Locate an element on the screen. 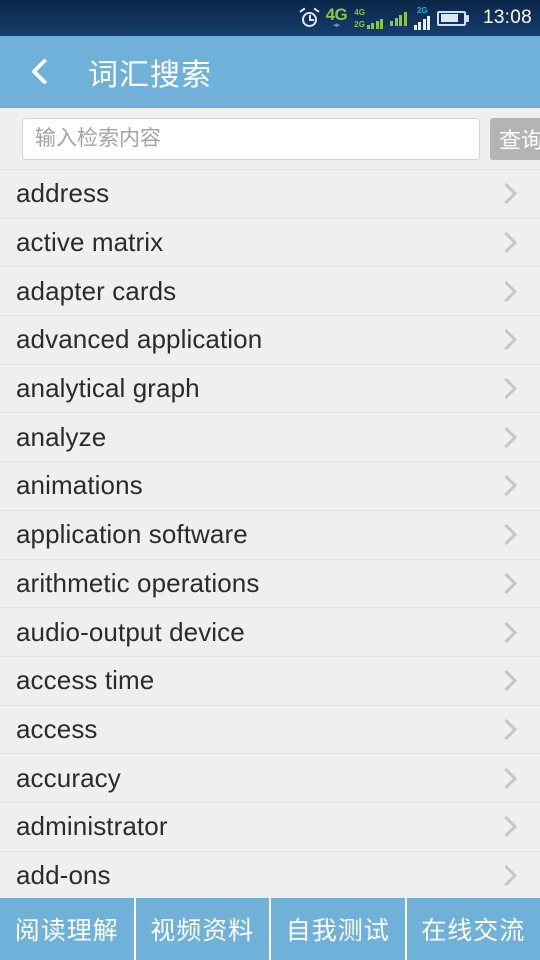  tab-1: 阅读理解 is located at coordinates (68, 929).